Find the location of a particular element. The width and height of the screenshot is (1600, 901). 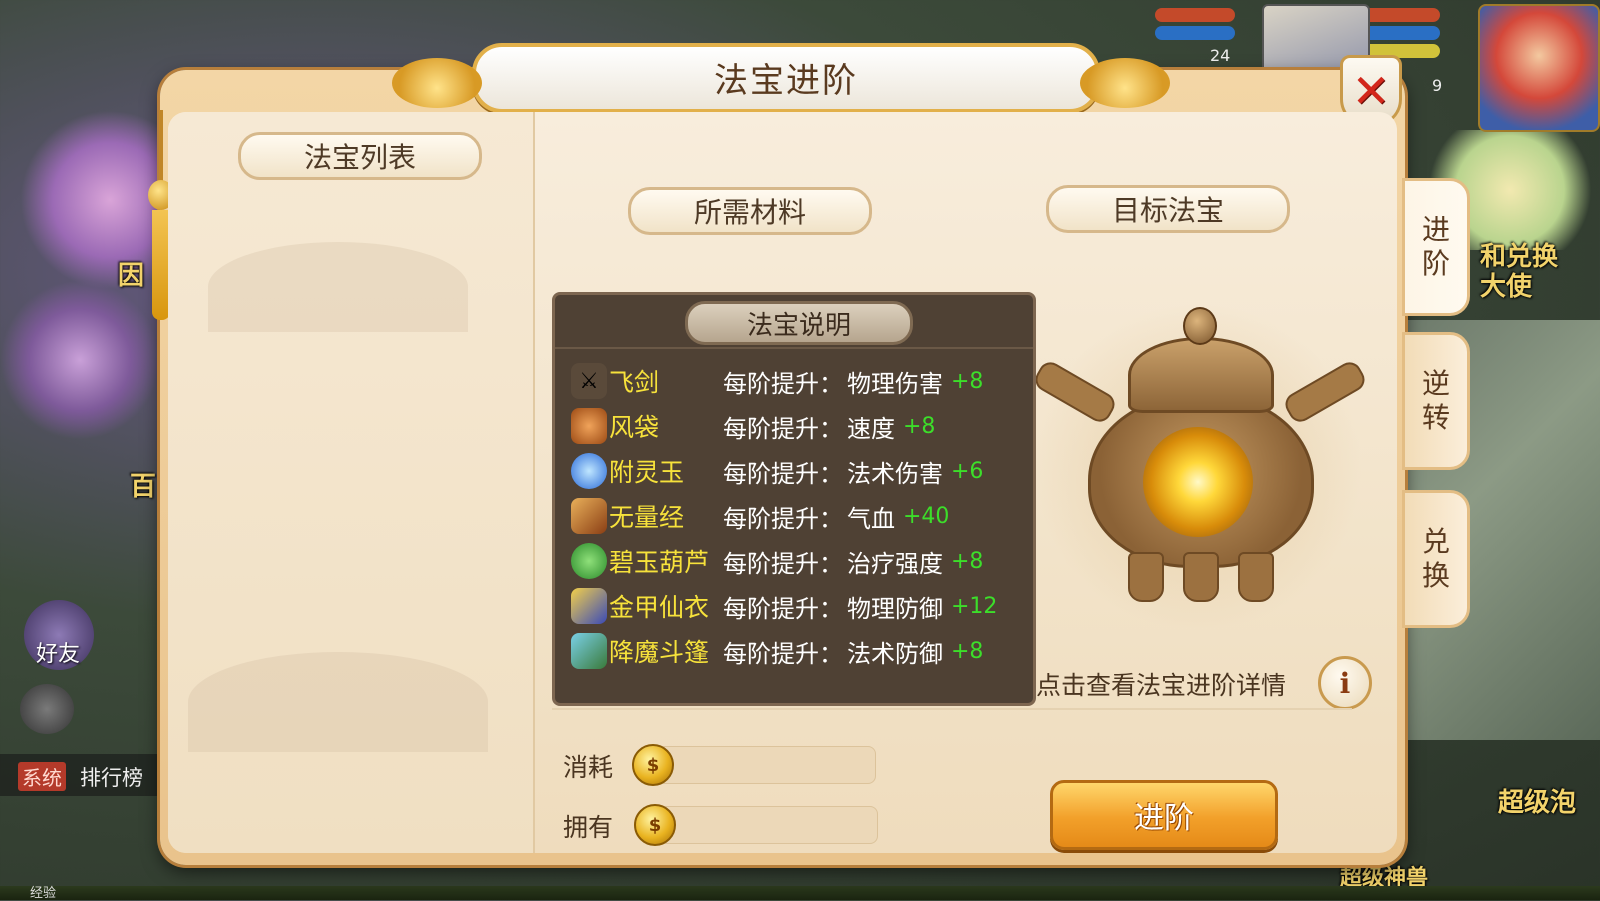

list-item: 降魔斗篷 每阶提升： 法术防御 +8 is located at coordinates (777, 651).